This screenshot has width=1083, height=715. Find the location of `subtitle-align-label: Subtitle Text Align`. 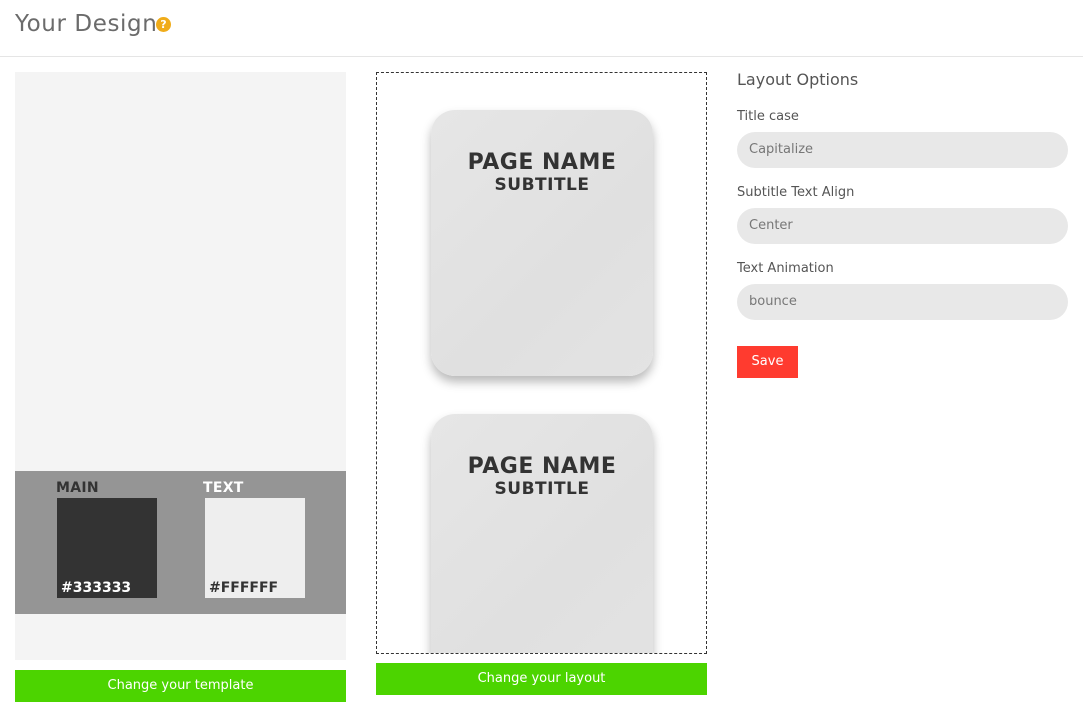

subtitle-align-label: Subtitle Text Align is located at coordinates (796, 192).